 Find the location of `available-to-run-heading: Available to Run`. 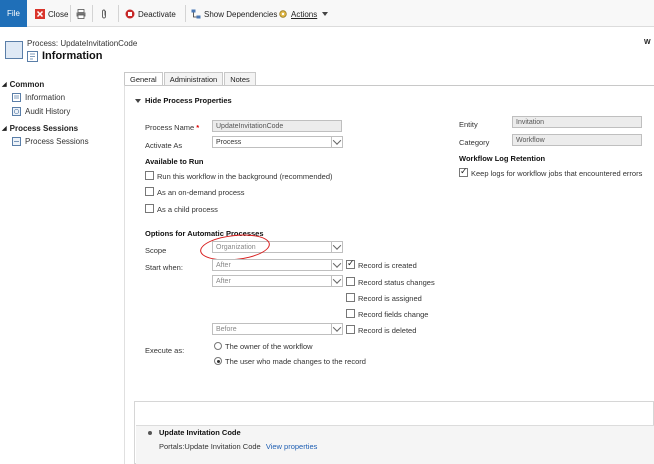

available-to-run-heading: Available to Run is located at coordinates (174, 161).